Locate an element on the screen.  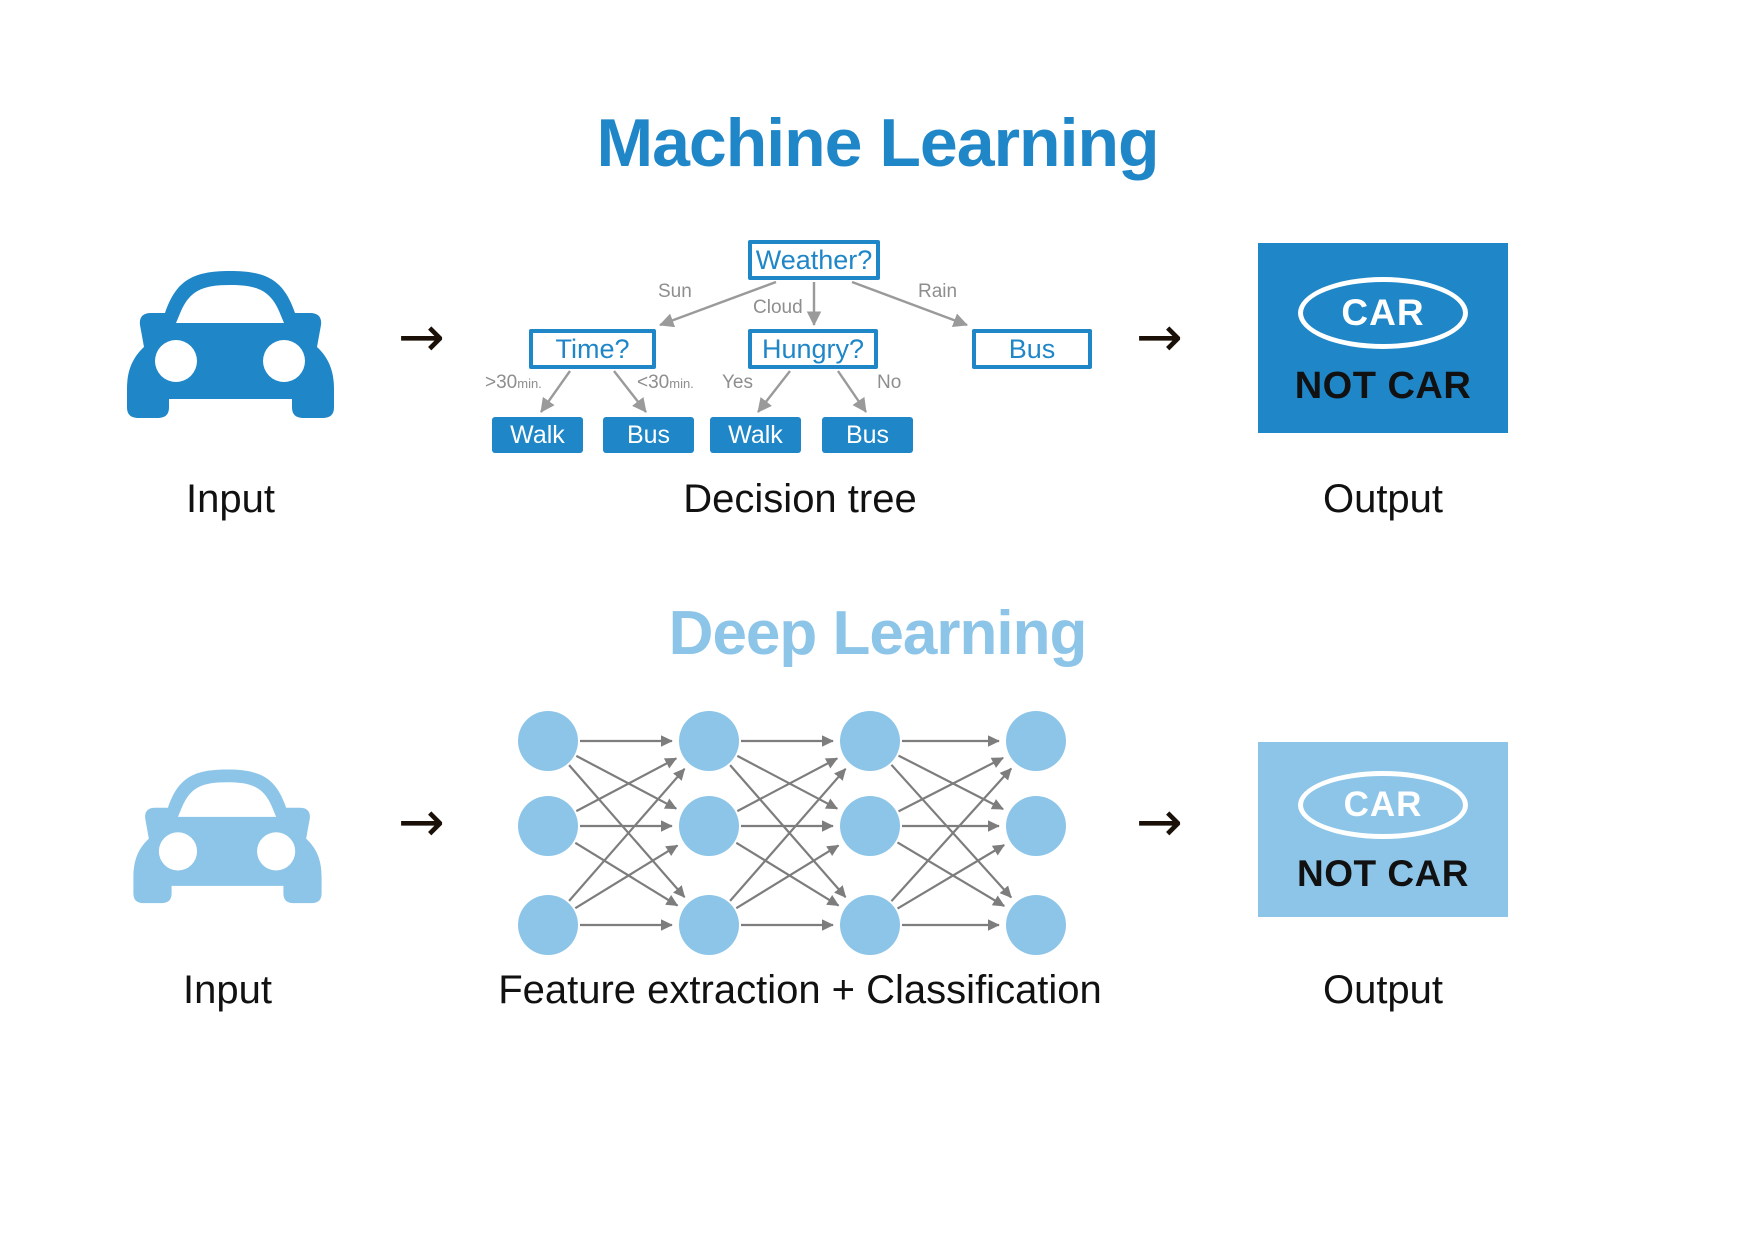
dl-output-card: CAR NOT CAR is located at coordinates (1383, 829).